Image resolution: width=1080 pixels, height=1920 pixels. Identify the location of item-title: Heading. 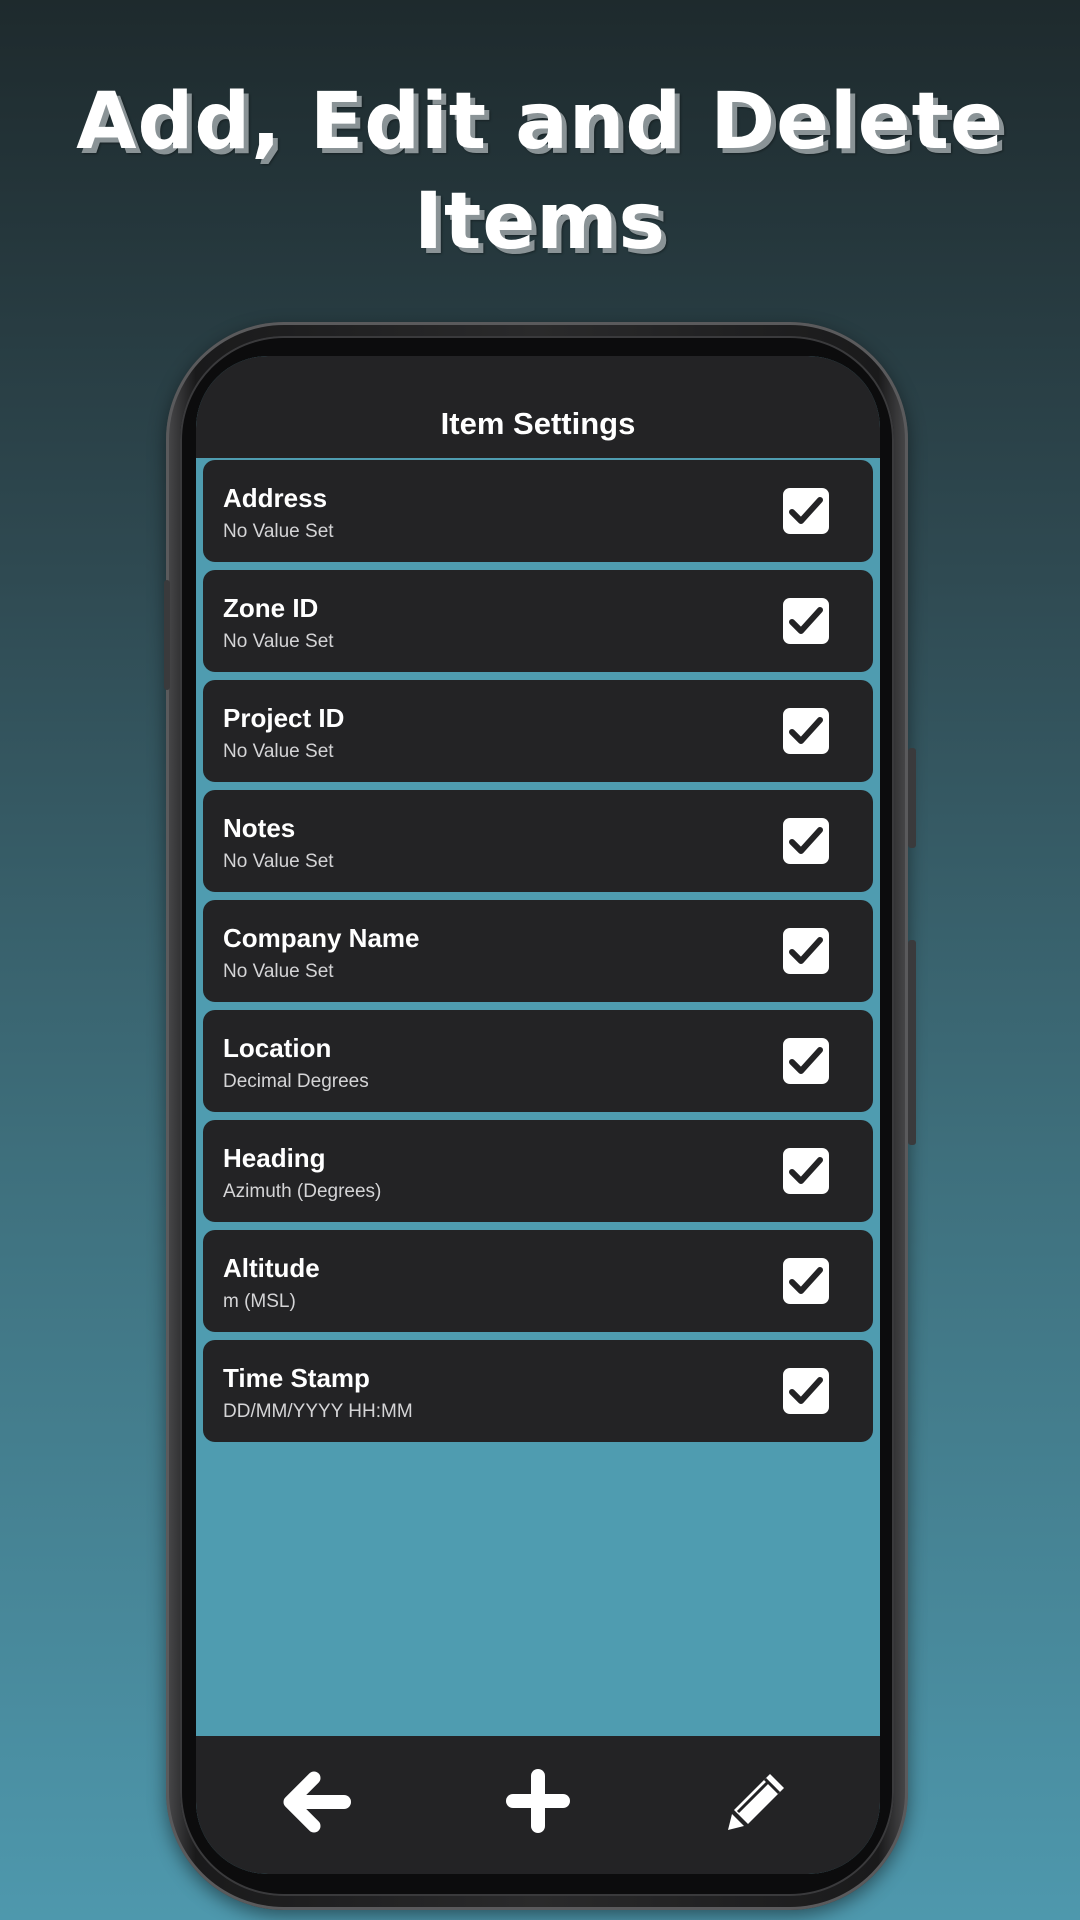
(274, 1158).